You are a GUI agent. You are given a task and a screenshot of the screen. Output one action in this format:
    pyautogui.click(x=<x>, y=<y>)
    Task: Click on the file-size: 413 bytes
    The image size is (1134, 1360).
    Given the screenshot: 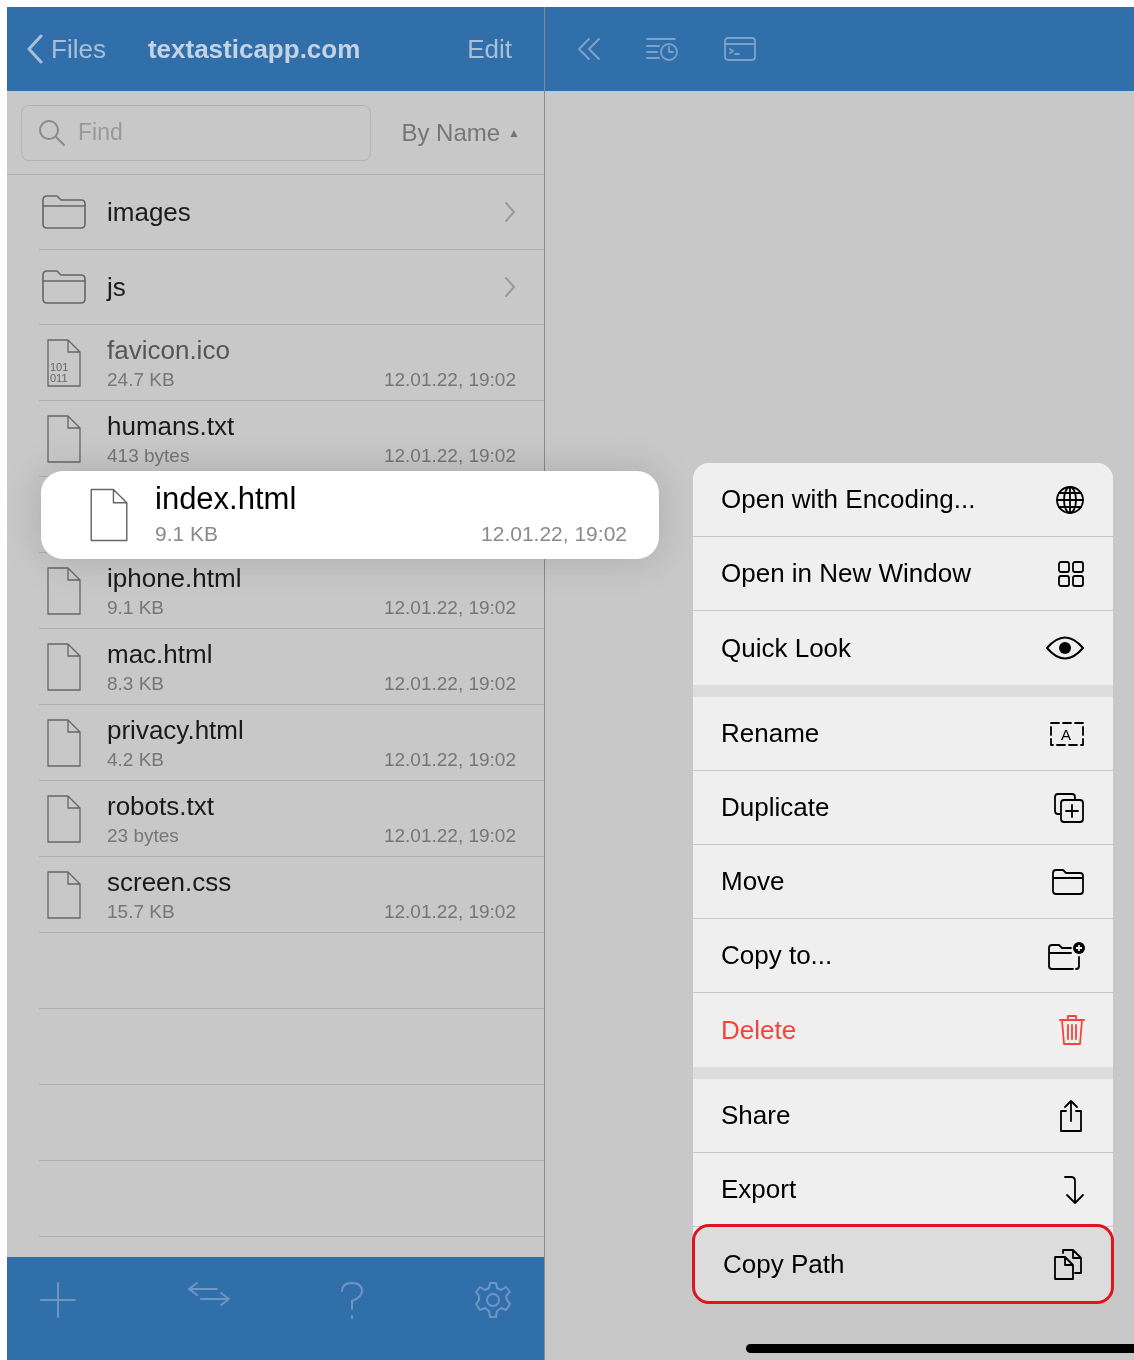 What is the action you would take?
    pyautogui.click(x=148, y=456)
    